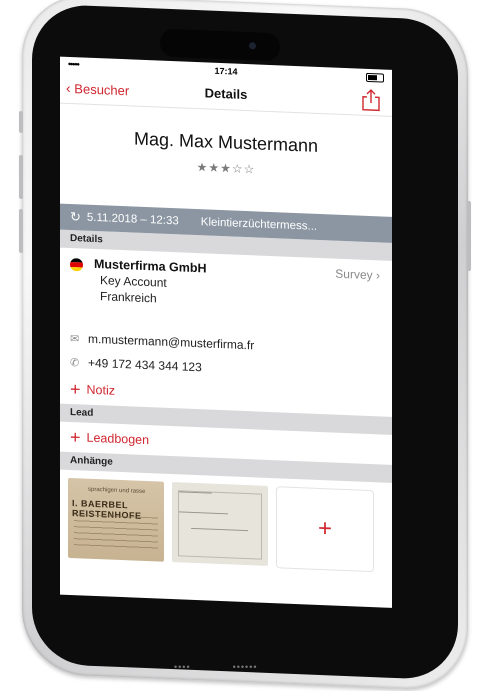 Image resolution: width=490 pixels, height=691 pixels. What do you see at coordinates (171, 342) in the screenshot?
I see `email-value: m.mustermann@musterfirma.fr` at bounding box center [171, 342].